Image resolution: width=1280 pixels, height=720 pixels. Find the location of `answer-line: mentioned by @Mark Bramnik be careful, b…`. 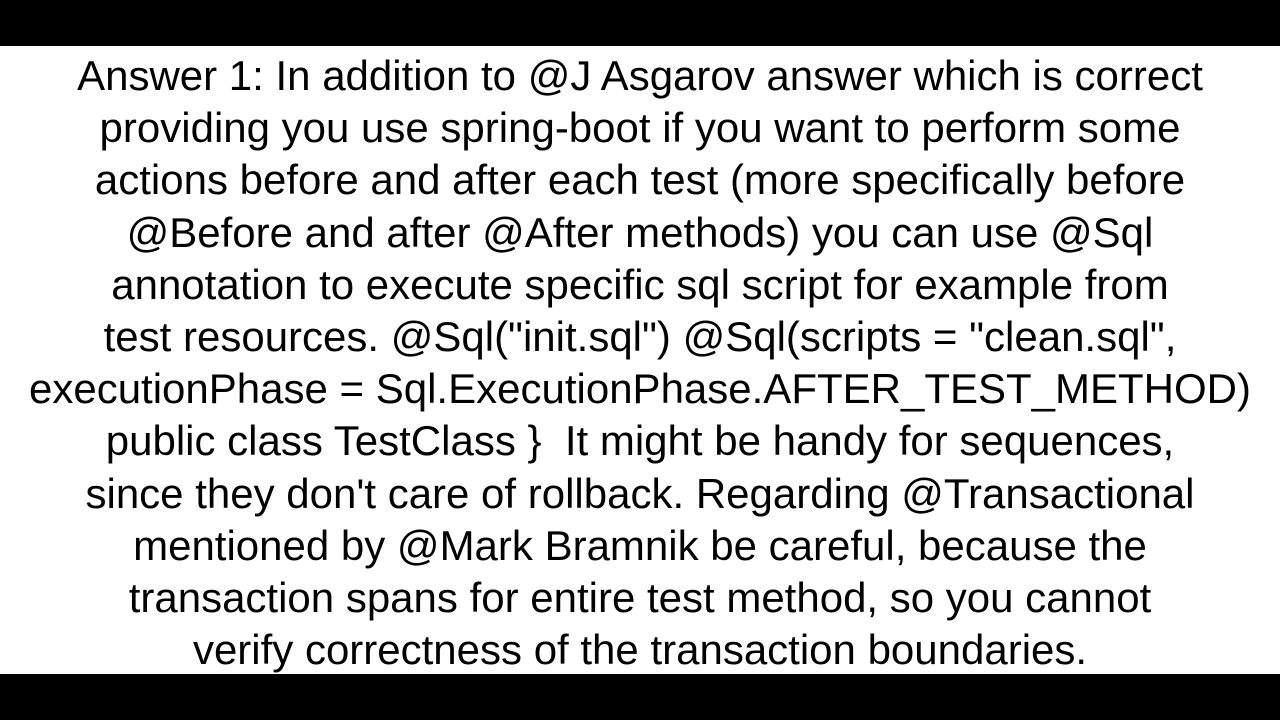

answer-line: mentioned by @Mark Bramnik be careful, b… is located at coordinates (640, 545).